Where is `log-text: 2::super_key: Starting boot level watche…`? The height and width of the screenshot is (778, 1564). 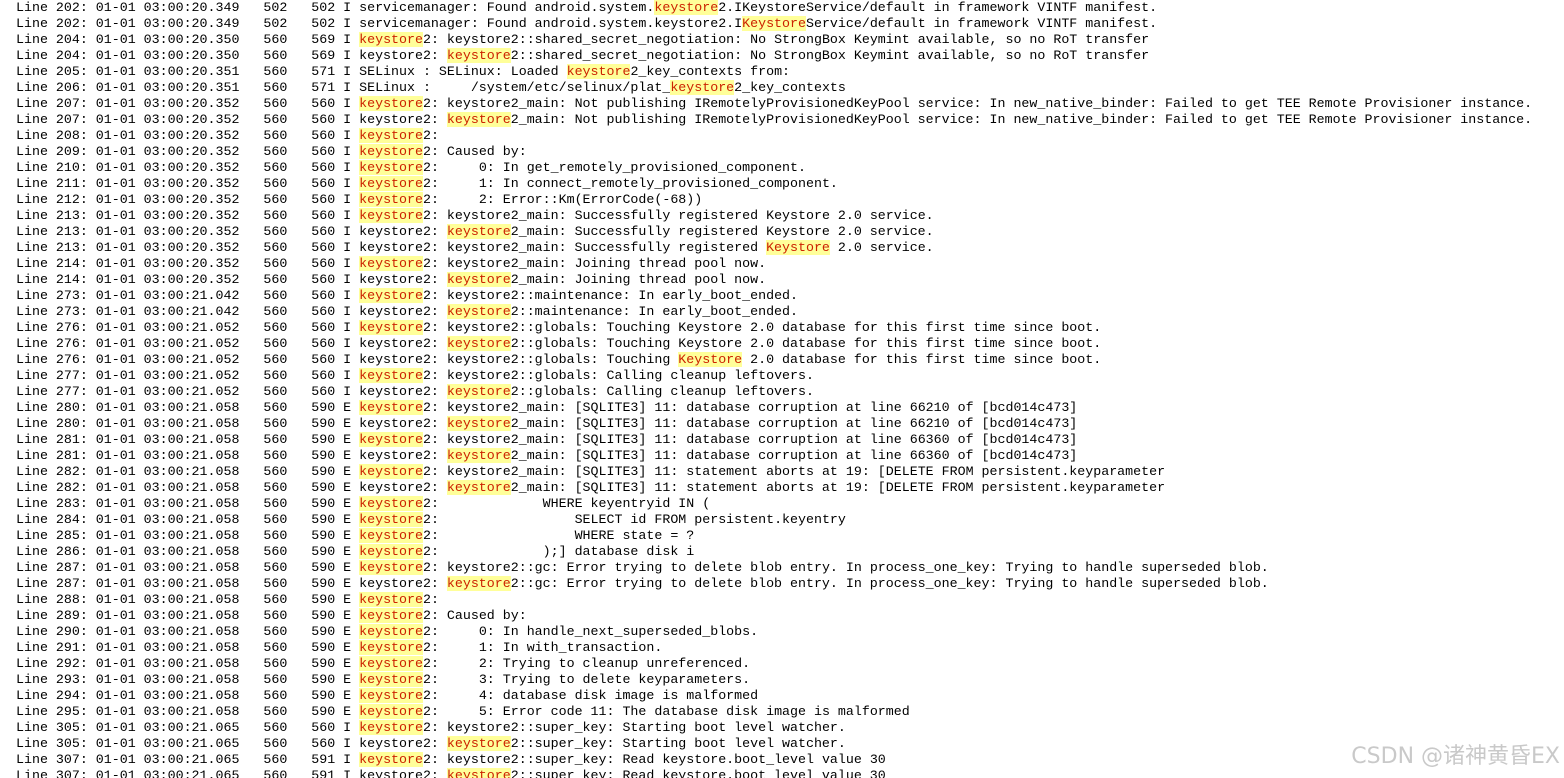
log-text: 2::super_key: Starting boot level watche… is located at coordinates (678, 743).